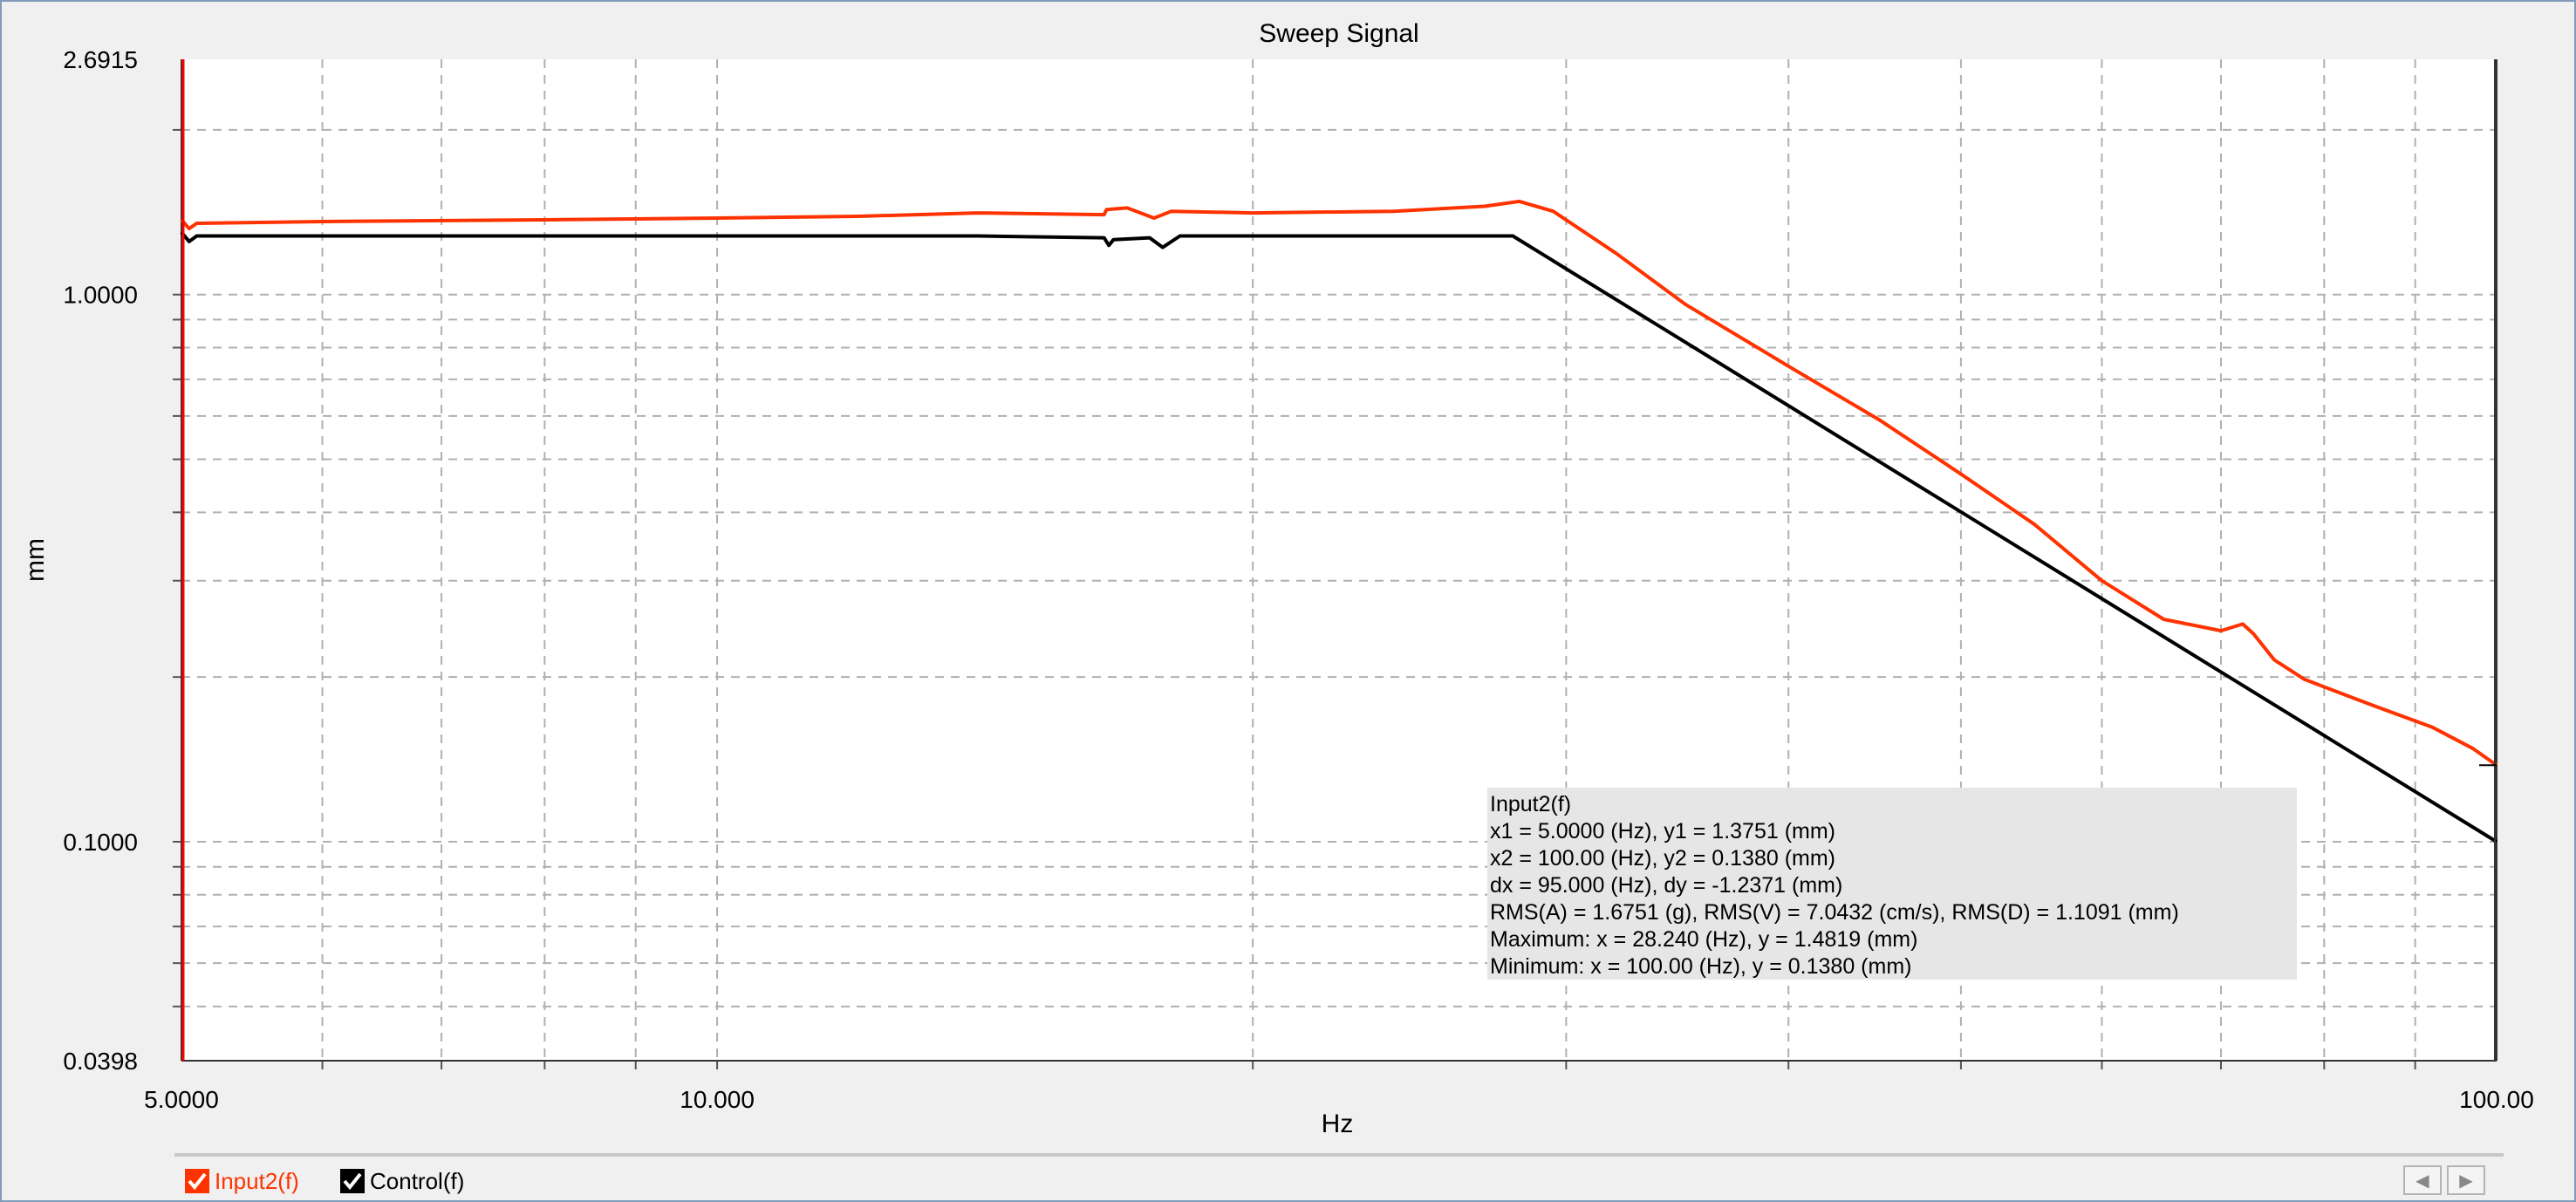 This screenshot has width=2576, height=1202. Describe the element at coordinates (100, 295) in the screenshot. I see `y-tick-label: 1.0000` at that location.